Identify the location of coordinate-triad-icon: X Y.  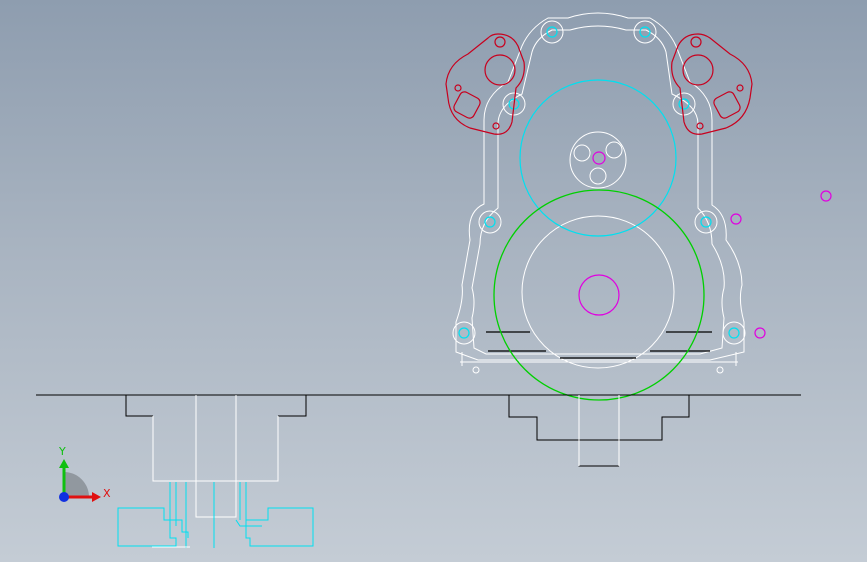
(84, 473).